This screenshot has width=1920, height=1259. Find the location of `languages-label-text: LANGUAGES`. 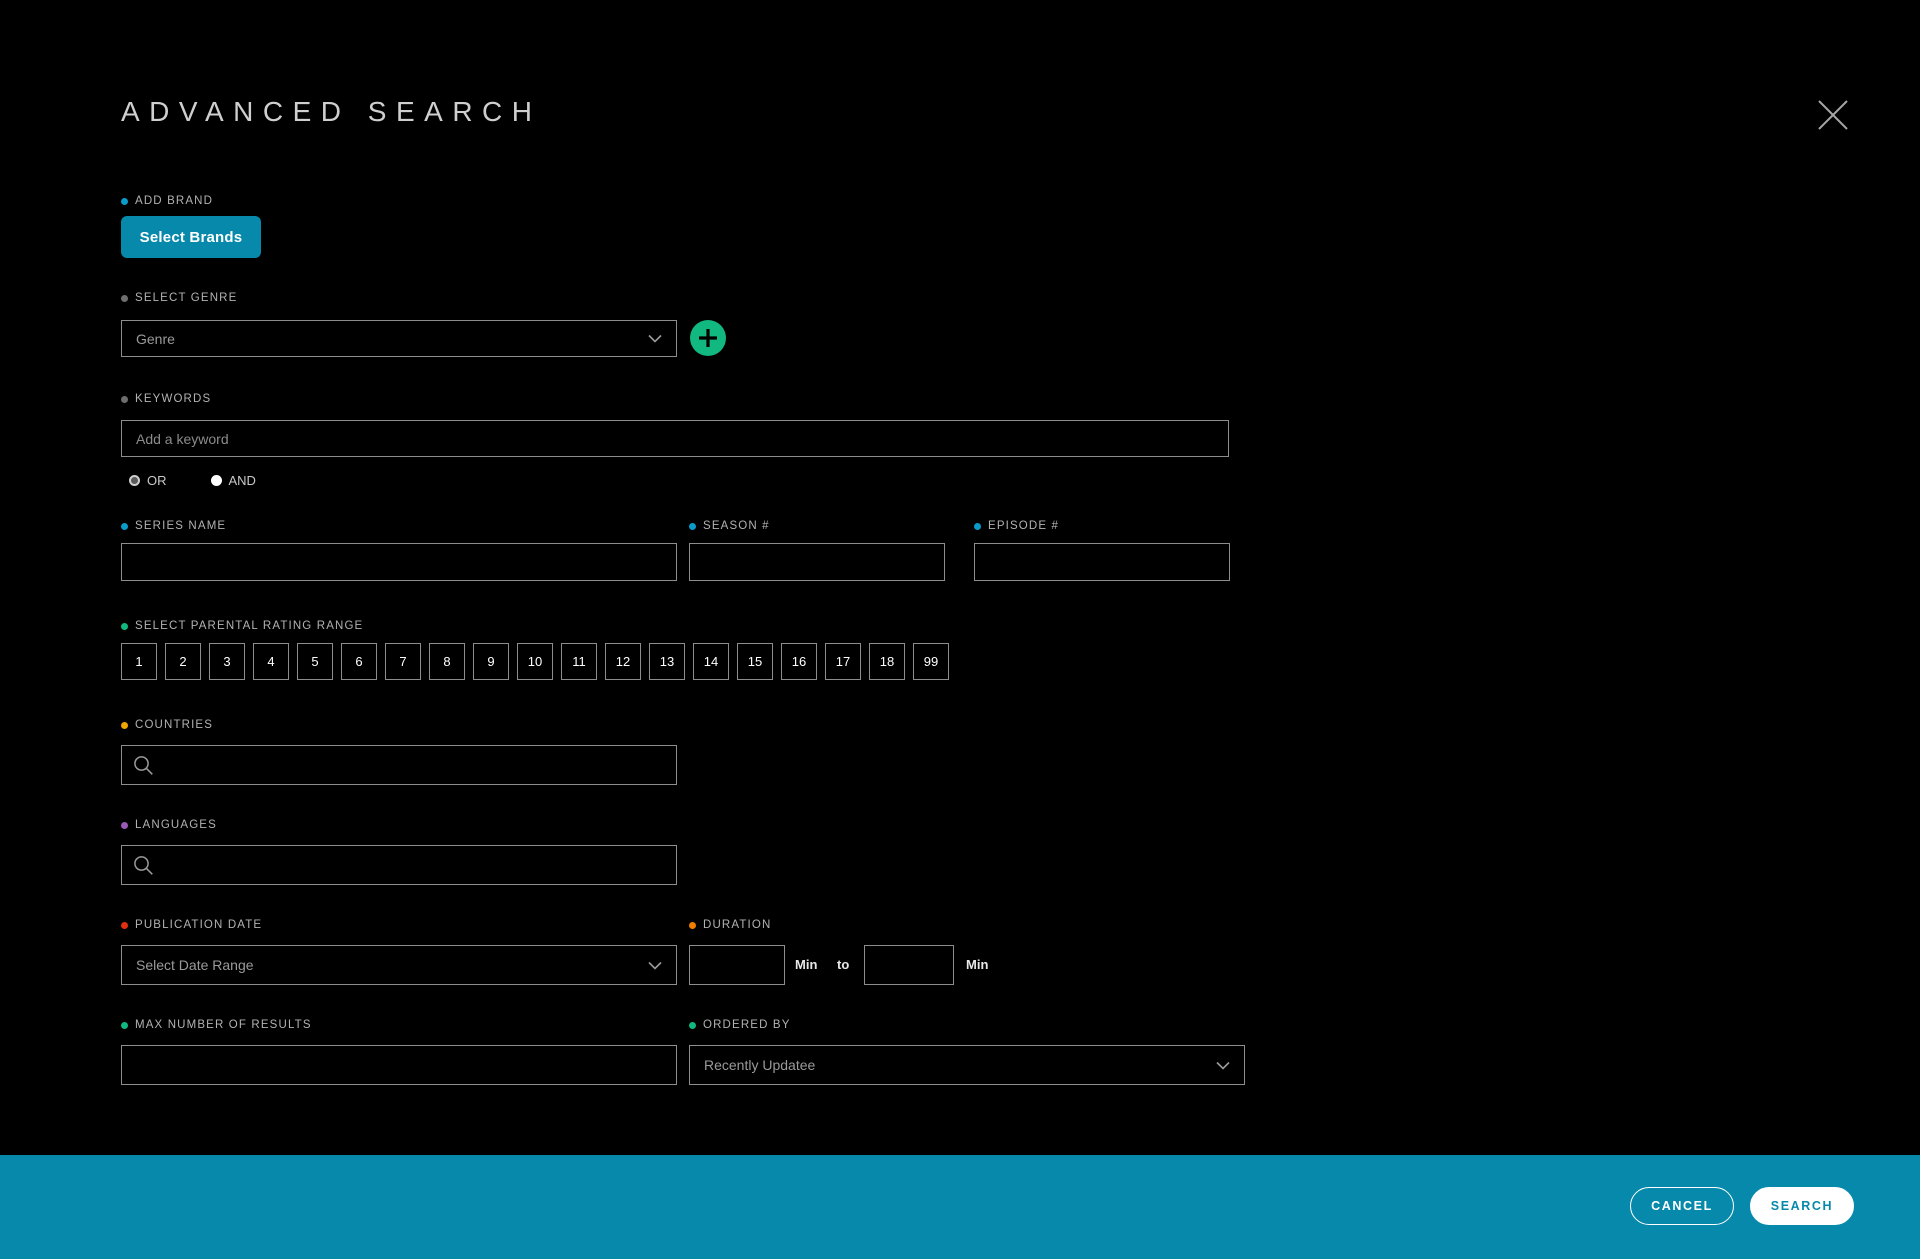

languages-label-text: LANGUAGES is located at coordinates (176, 825).